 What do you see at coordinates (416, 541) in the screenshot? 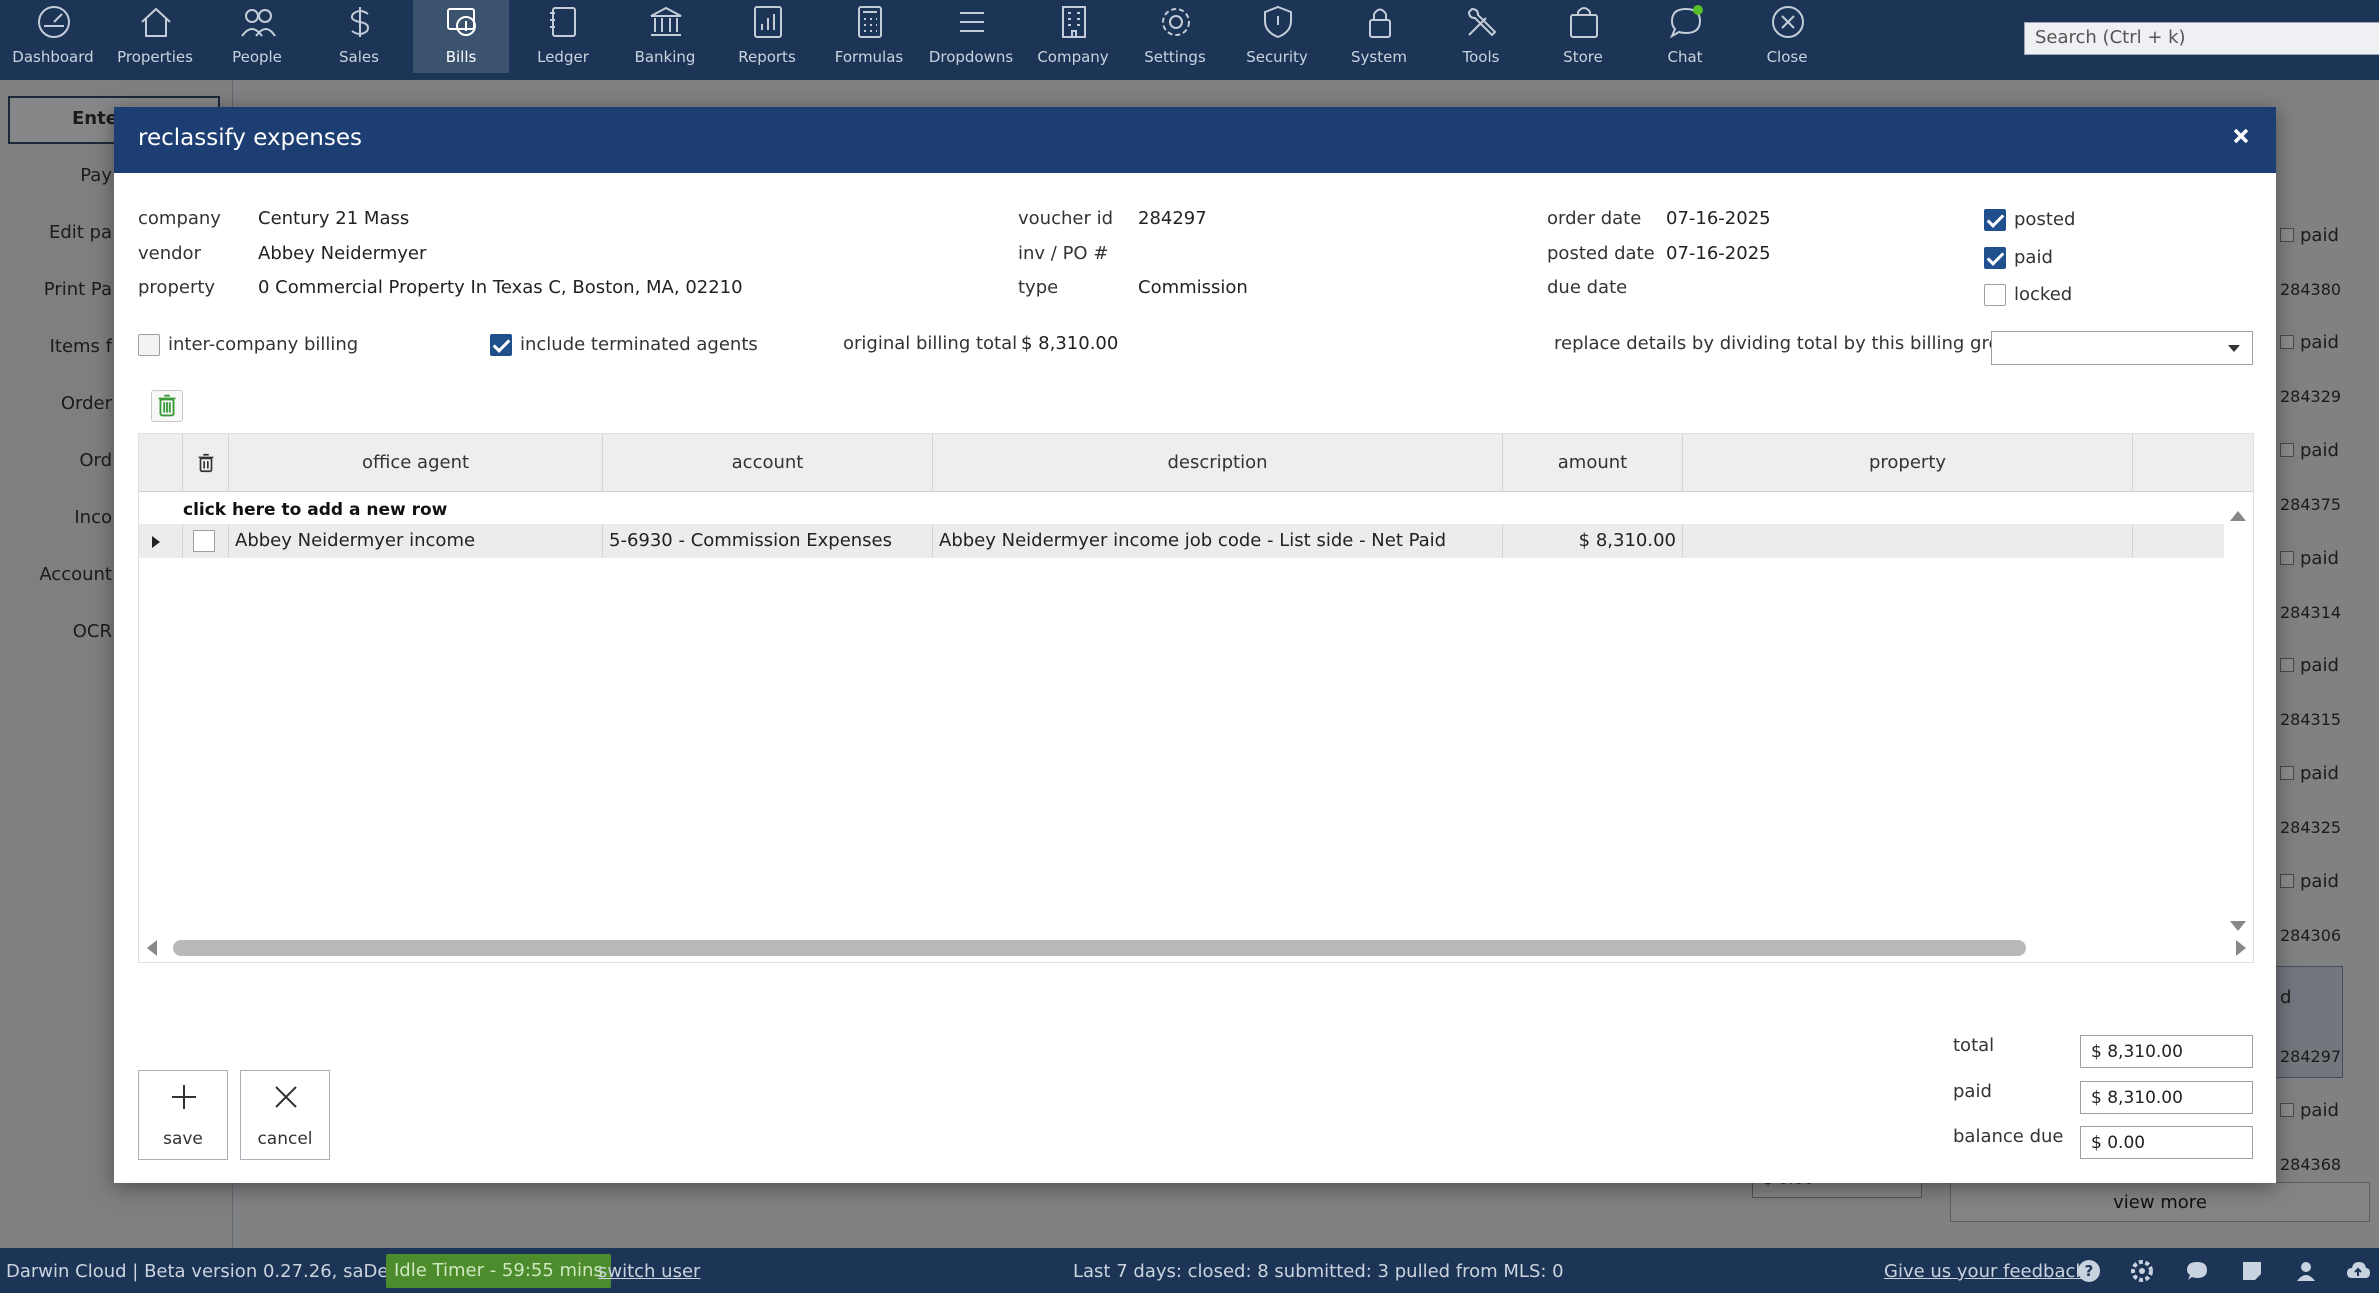
I see `cell-office-agent: Abbey Neidermyer income` at bounding box center [416, 541].